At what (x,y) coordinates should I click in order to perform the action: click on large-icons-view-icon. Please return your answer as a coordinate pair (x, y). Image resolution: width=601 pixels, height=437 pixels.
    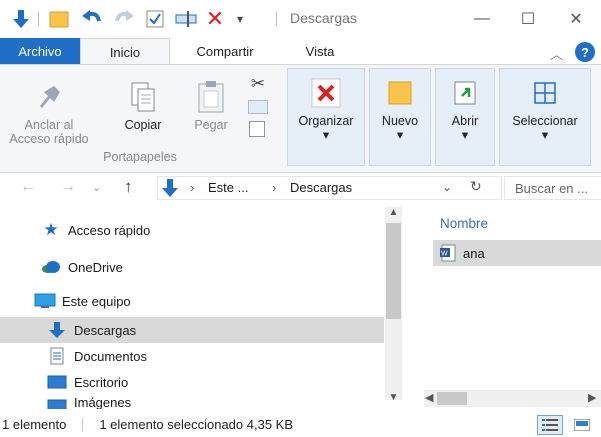
    Looking at the image, I should click on (582, 425).